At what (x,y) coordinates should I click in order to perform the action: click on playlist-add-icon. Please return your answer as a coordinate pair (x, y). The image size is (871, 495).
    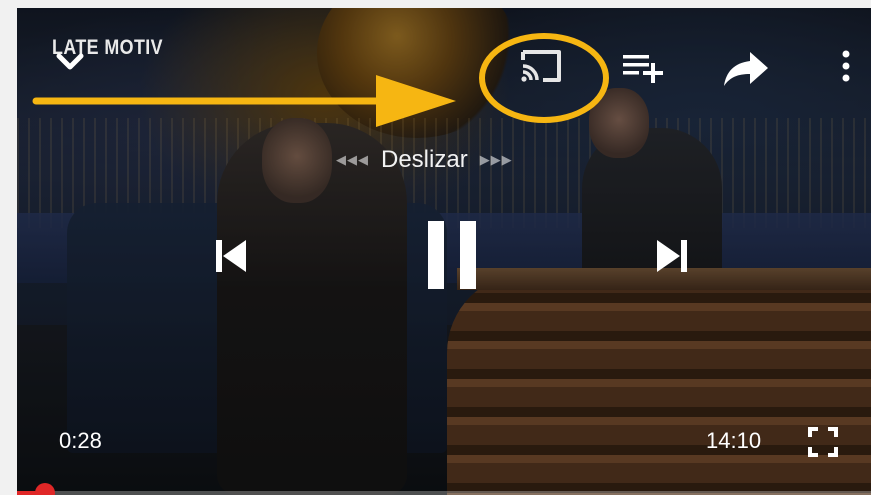
    Looking at the image, I should click on (643, 69).